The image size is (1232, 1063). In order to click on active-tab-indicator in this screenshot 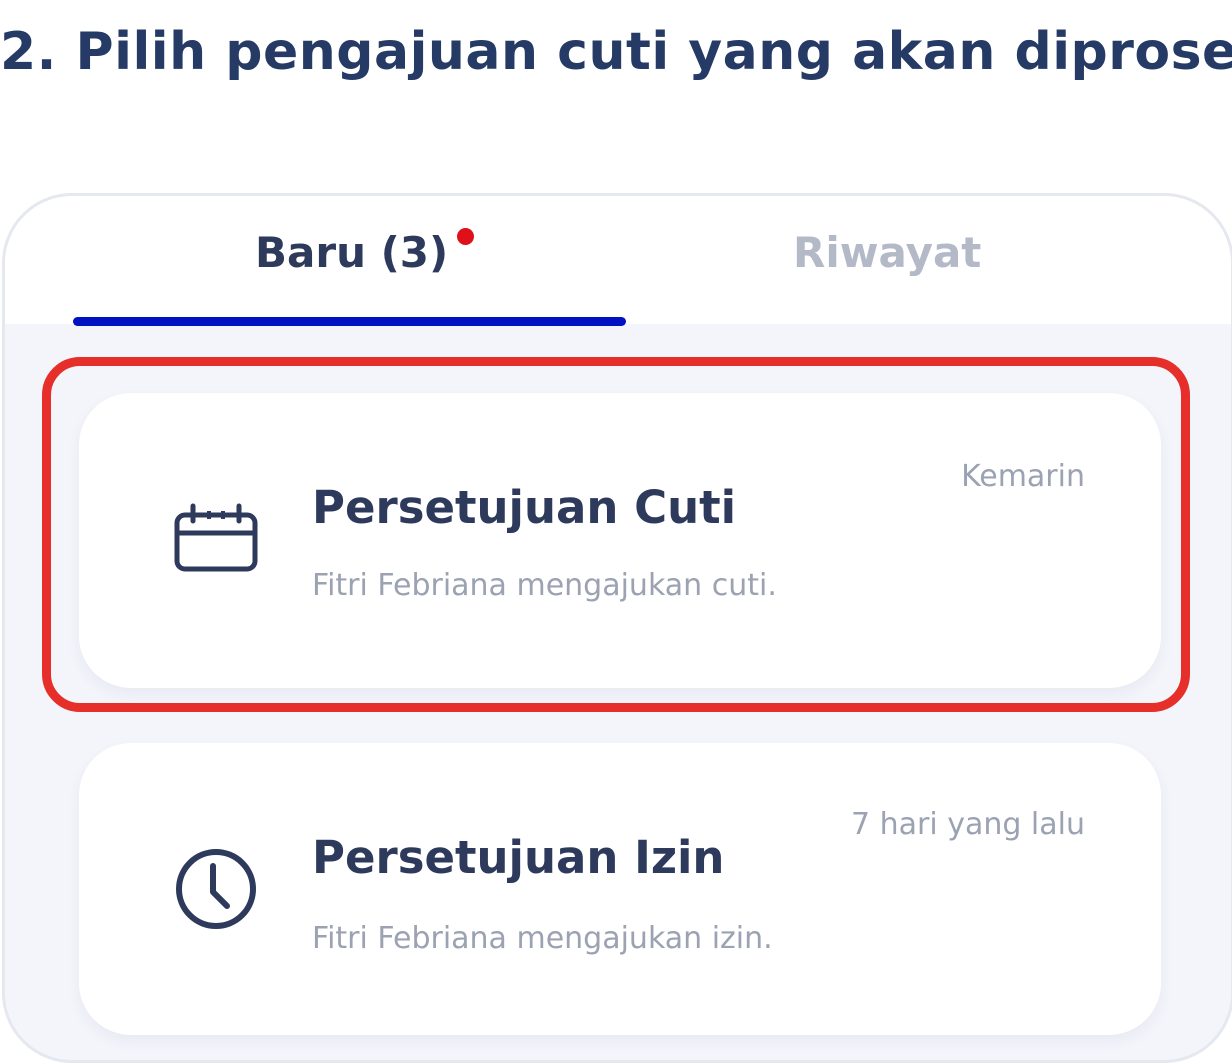, I will do `click(349, 321)`.